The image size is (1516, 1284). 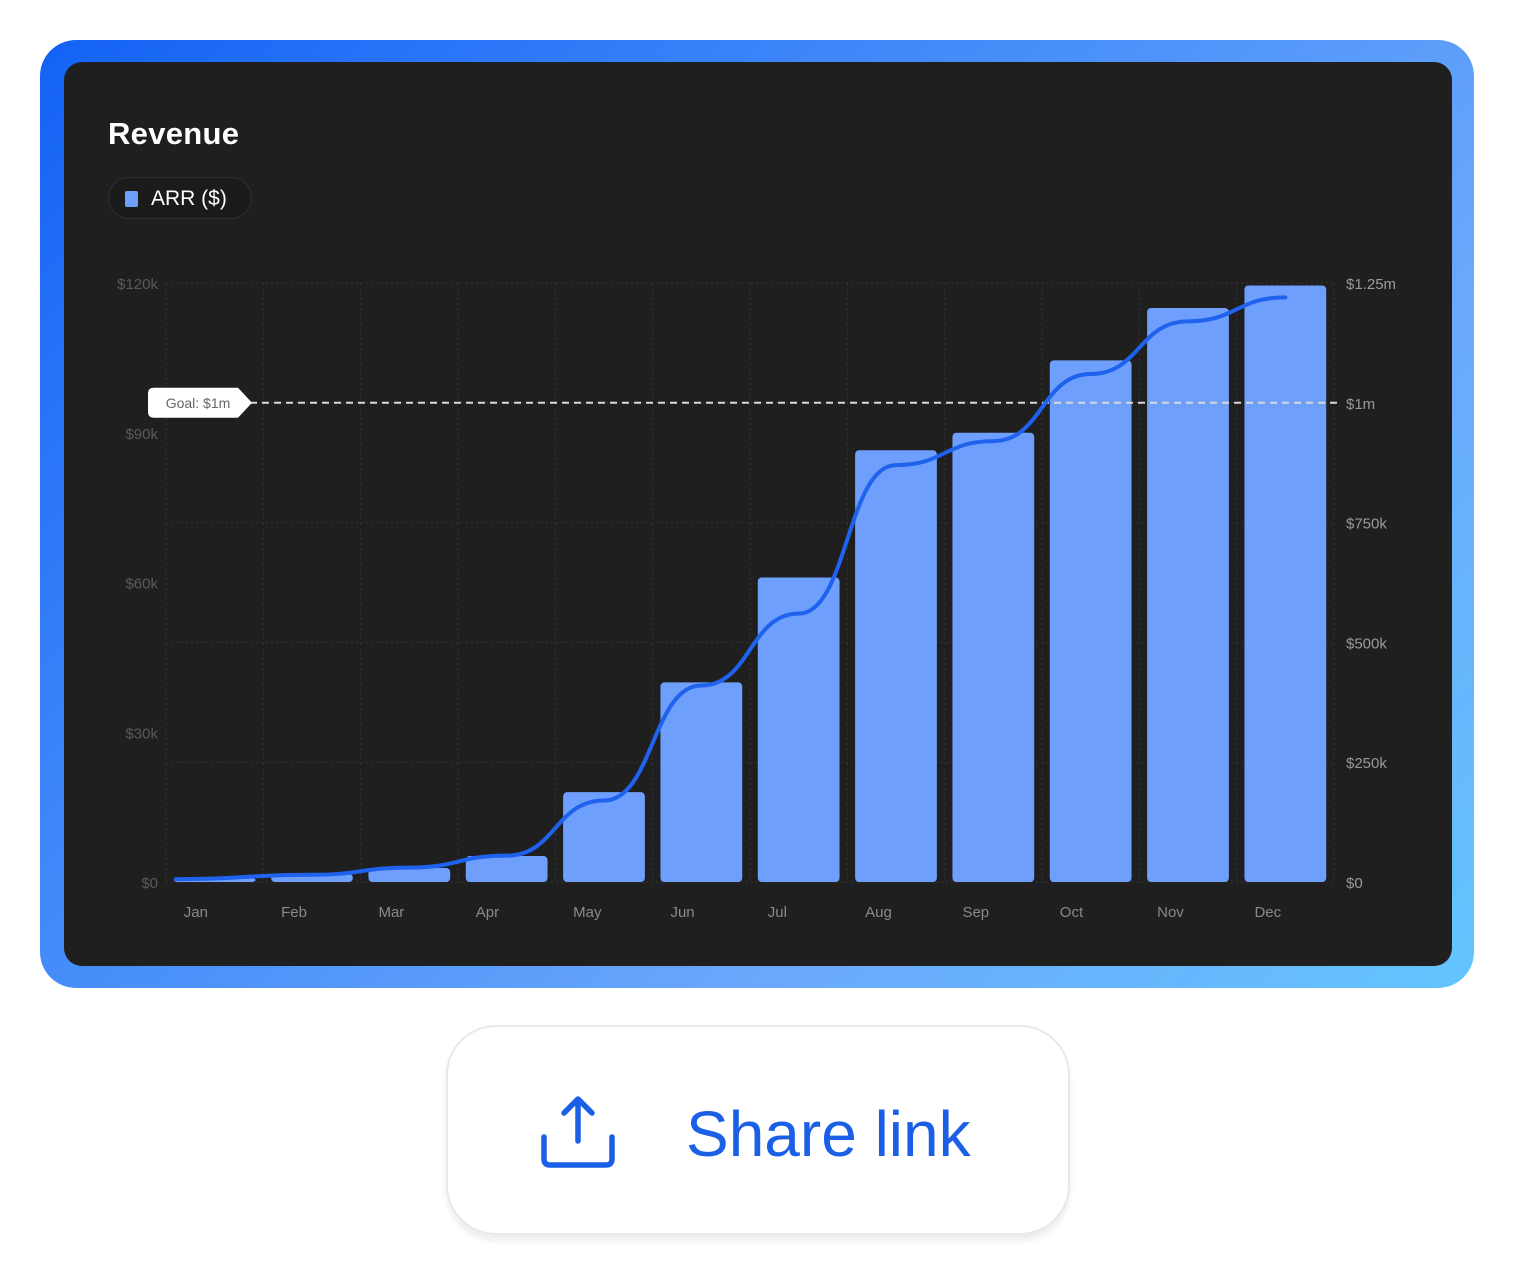 What do you see at coordinates (604, 837) in the screenshot?
I see `bar-may` at bounding box center [604, 837].